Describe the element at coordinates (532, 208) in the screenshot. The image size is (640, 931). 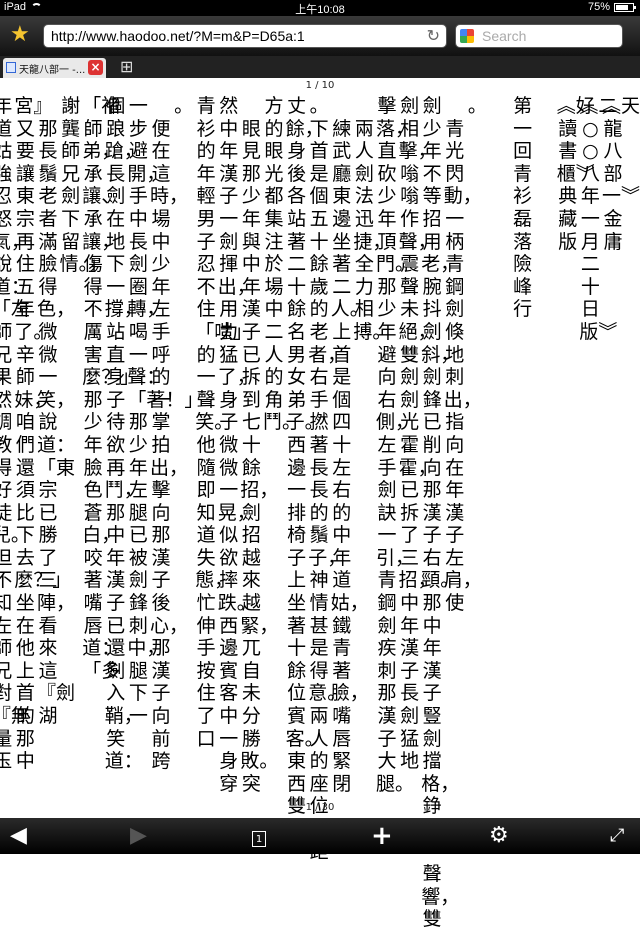
I see `text-column: 第一回 青衫磊落險峰行` at that location.